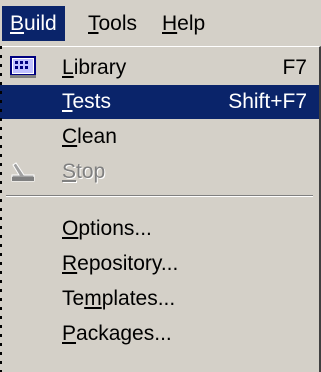  Describe the element at coordinates (89, 136) in the screenshot. I see `menu-item-clean-label: Clean` at that location.